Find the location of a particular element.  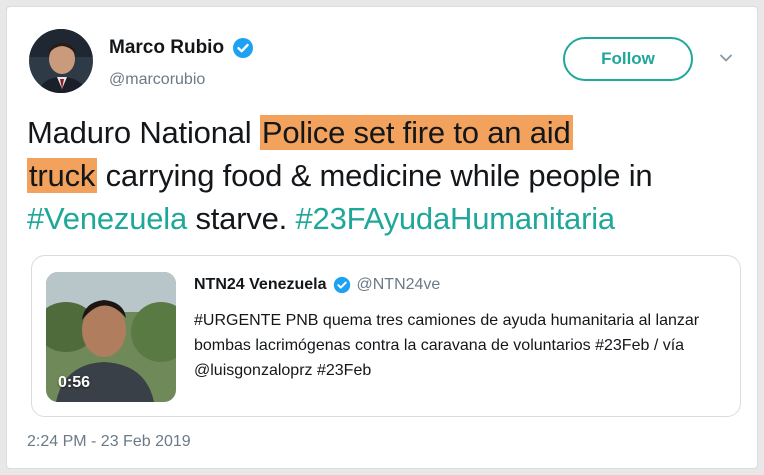

quoted-tweet-header: NTN24 Venezuela @NTN24ve is located at coordinates (317, 285).